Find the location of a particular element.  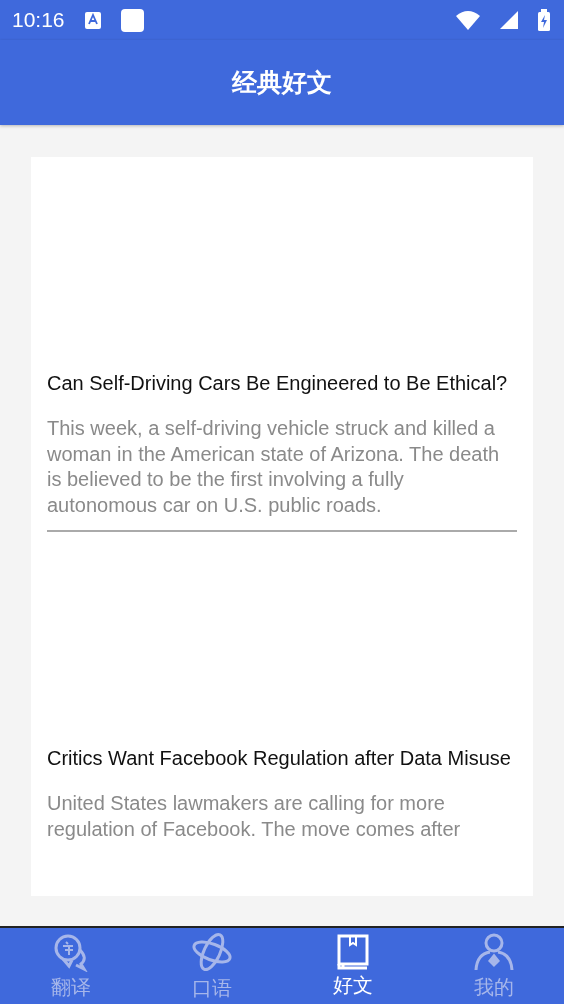

atom-icon is located at coordinates (211, 951).